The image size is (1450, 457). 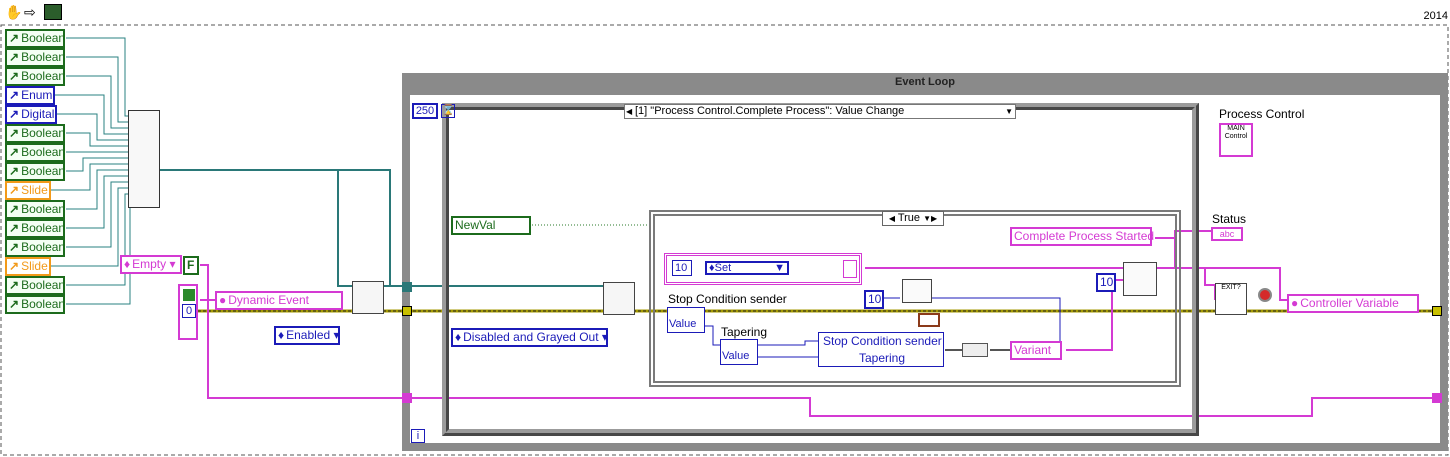 What do you see at coordinates (929, 320) in the screenshot?
I see `cluster-constant-icon` at bounding box center [929, 320].